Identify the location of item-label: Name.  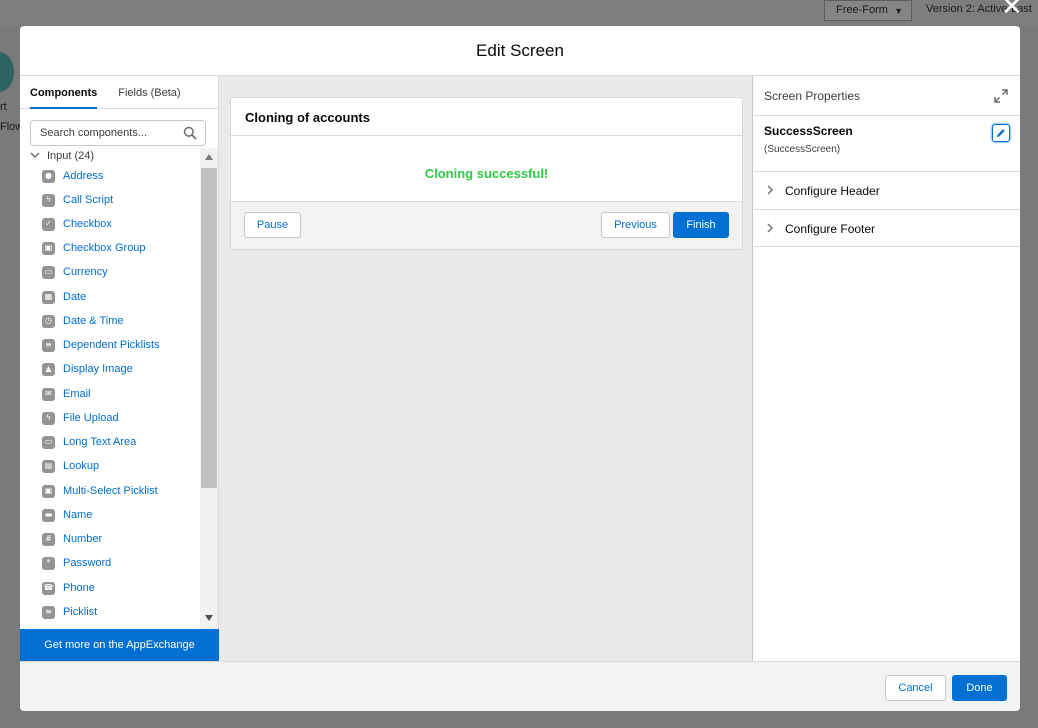
(78, 515).